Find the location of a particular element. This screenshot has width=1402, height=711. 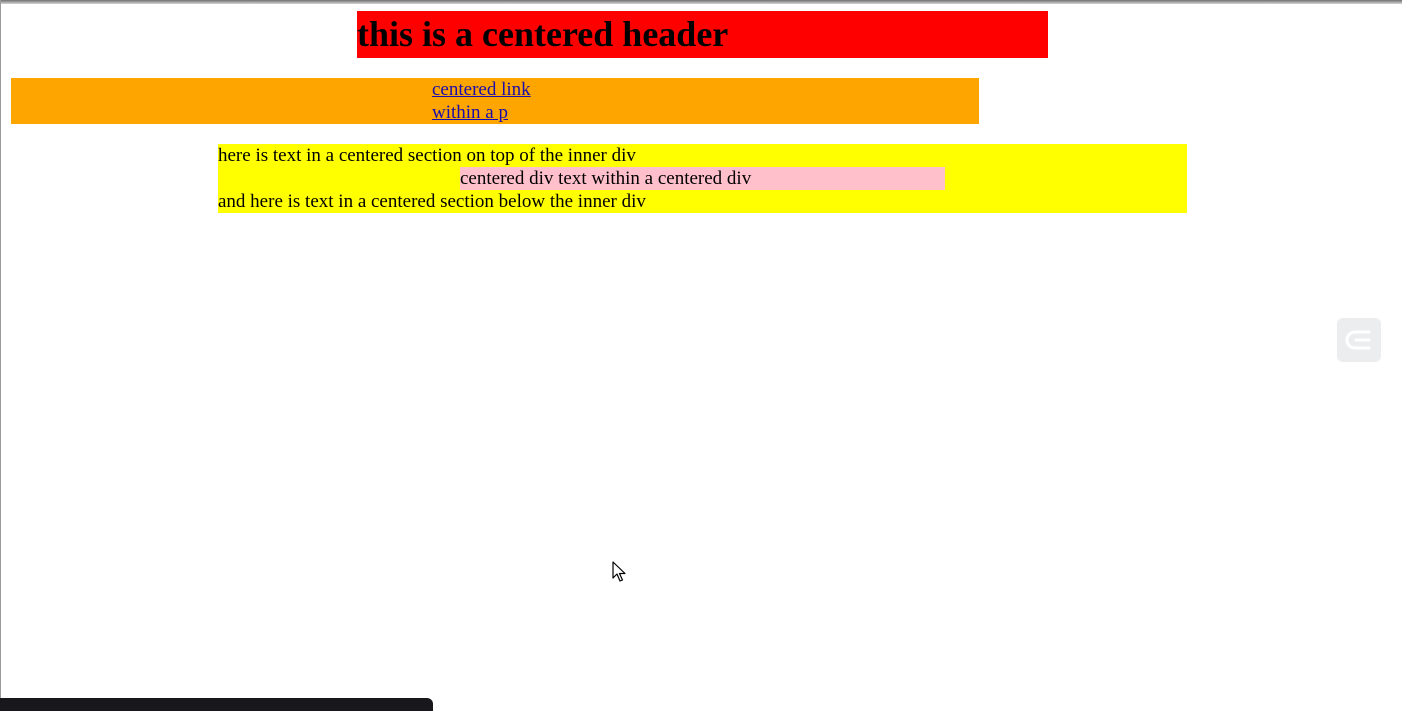

extension-logo-icon is located at coordinates (1358, 340).